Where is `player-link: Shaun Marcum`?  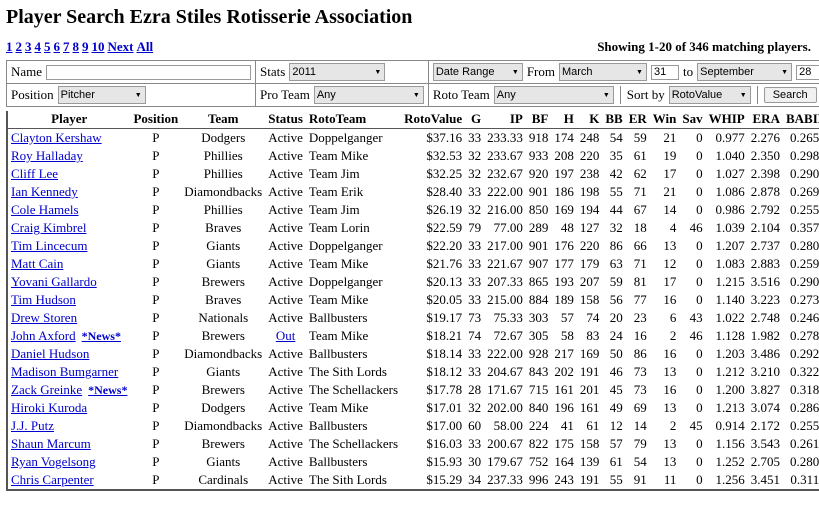
player-link: Shaun Marcum is located at coordinates (51, 443).